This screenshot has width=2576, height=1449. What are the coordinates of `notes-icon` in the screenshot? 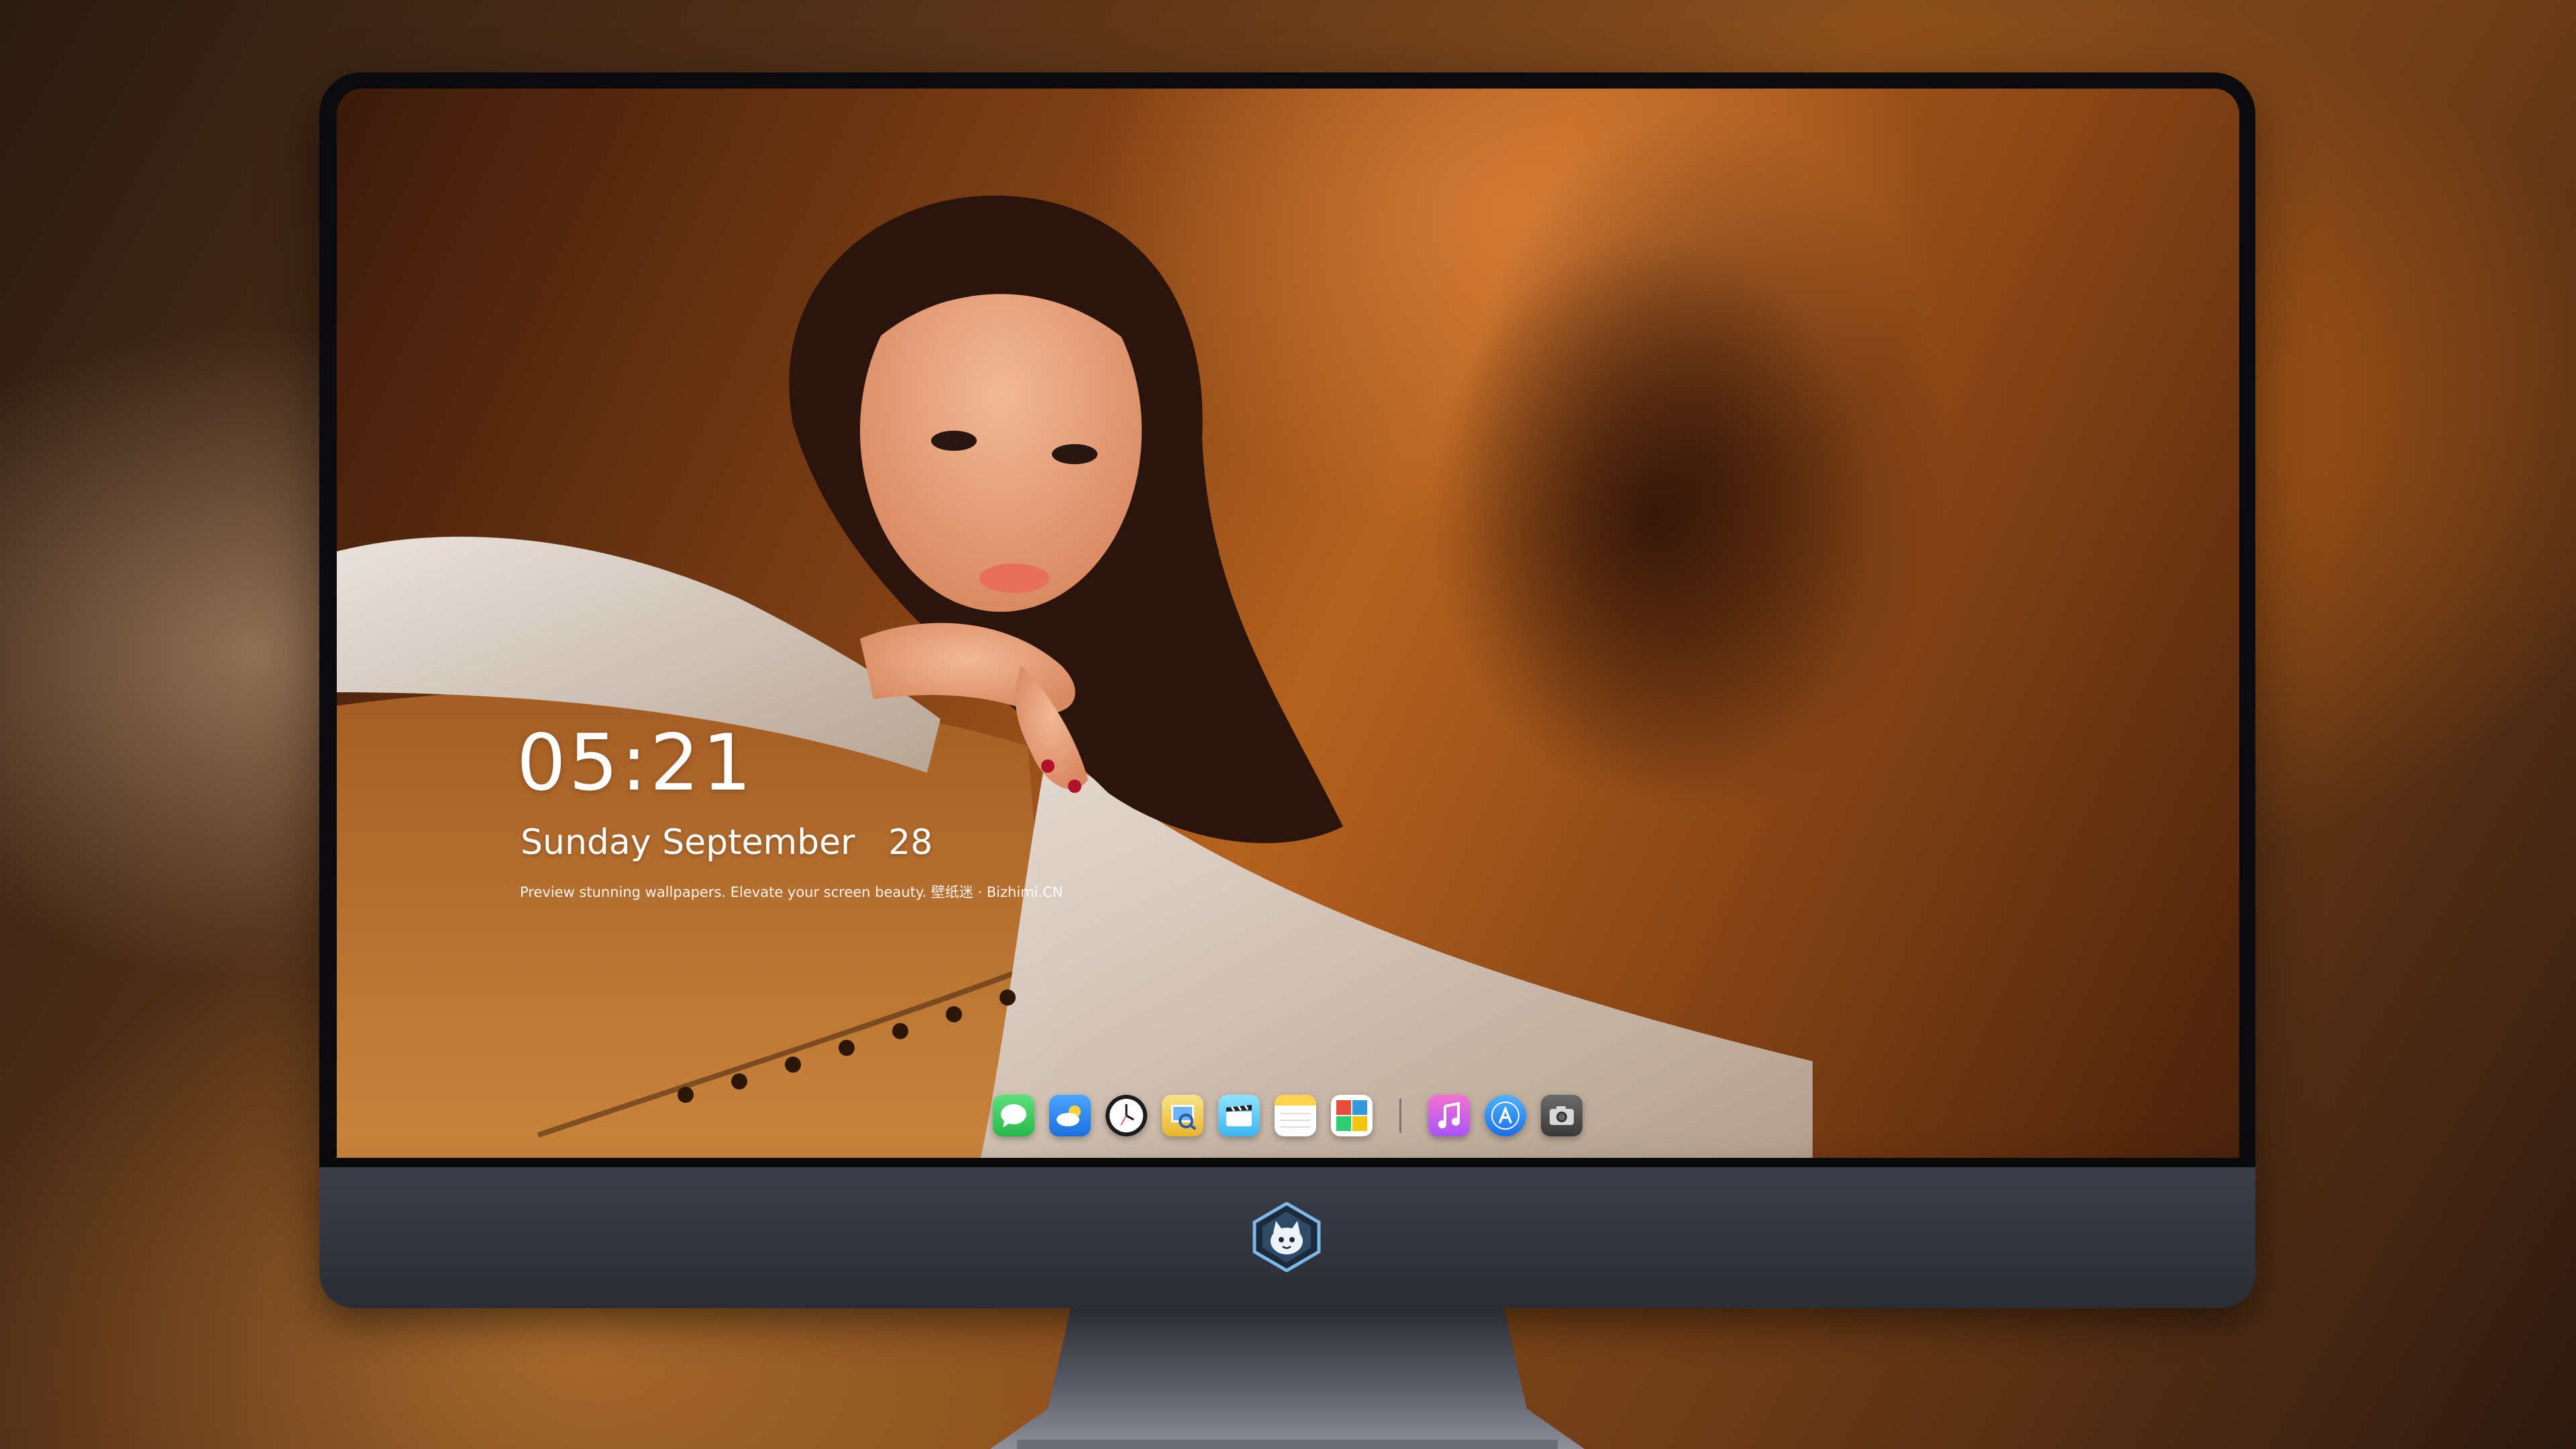 It's located at (1295, 1115).